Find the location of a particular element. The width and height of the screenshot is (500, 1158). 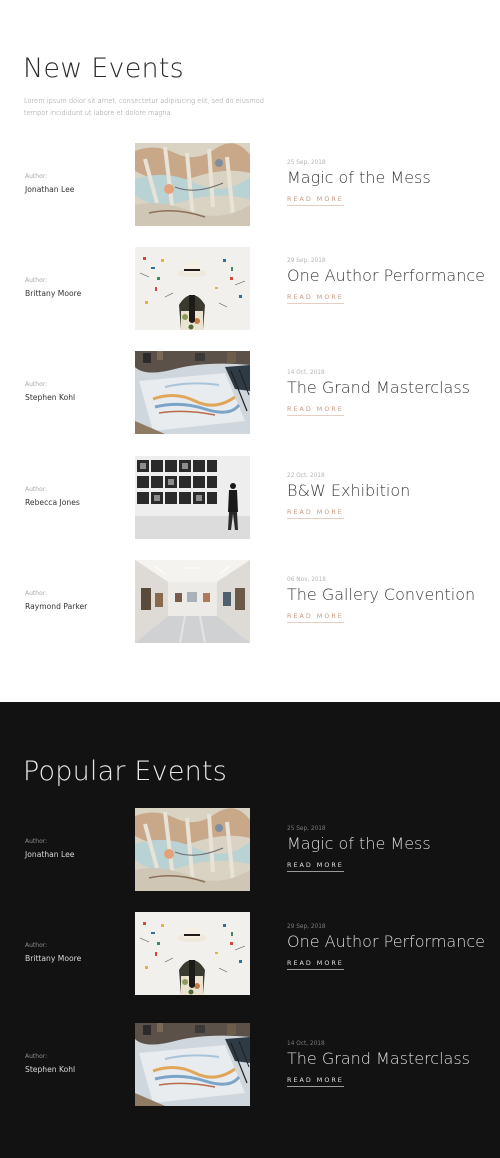

author-name: Raymond Parker is located at coordinates (56, 606).